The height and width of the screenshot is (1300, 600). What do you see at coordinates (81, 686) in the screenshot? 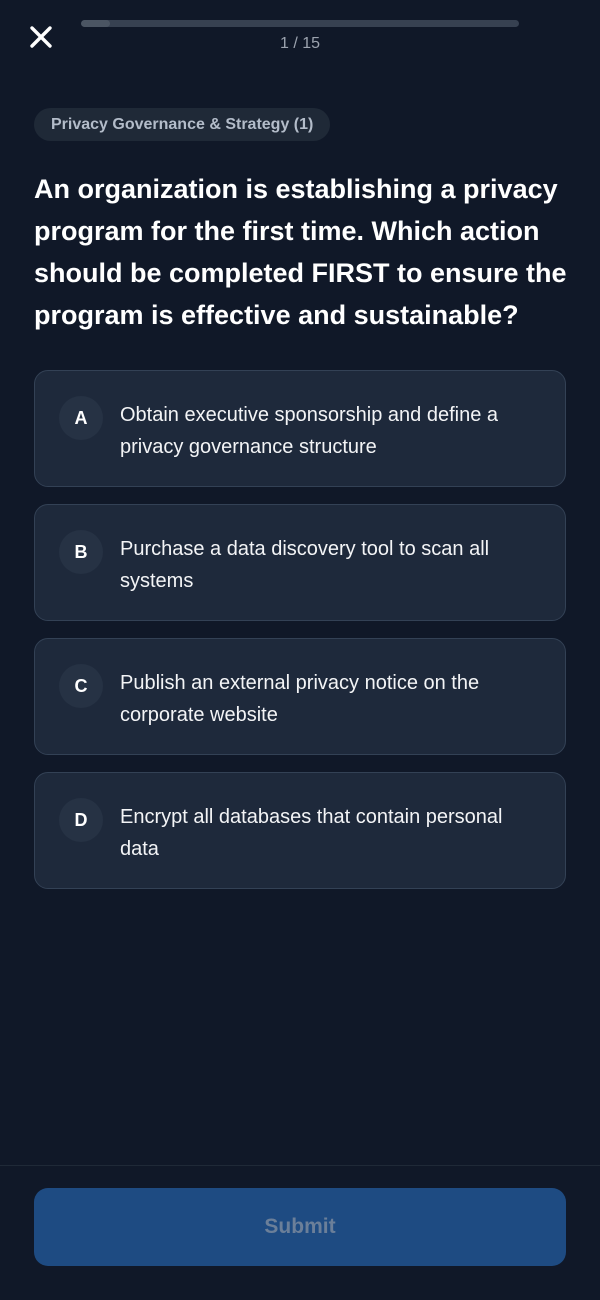
I see `option-letter-badge: C` at bounding box center [81, 686].